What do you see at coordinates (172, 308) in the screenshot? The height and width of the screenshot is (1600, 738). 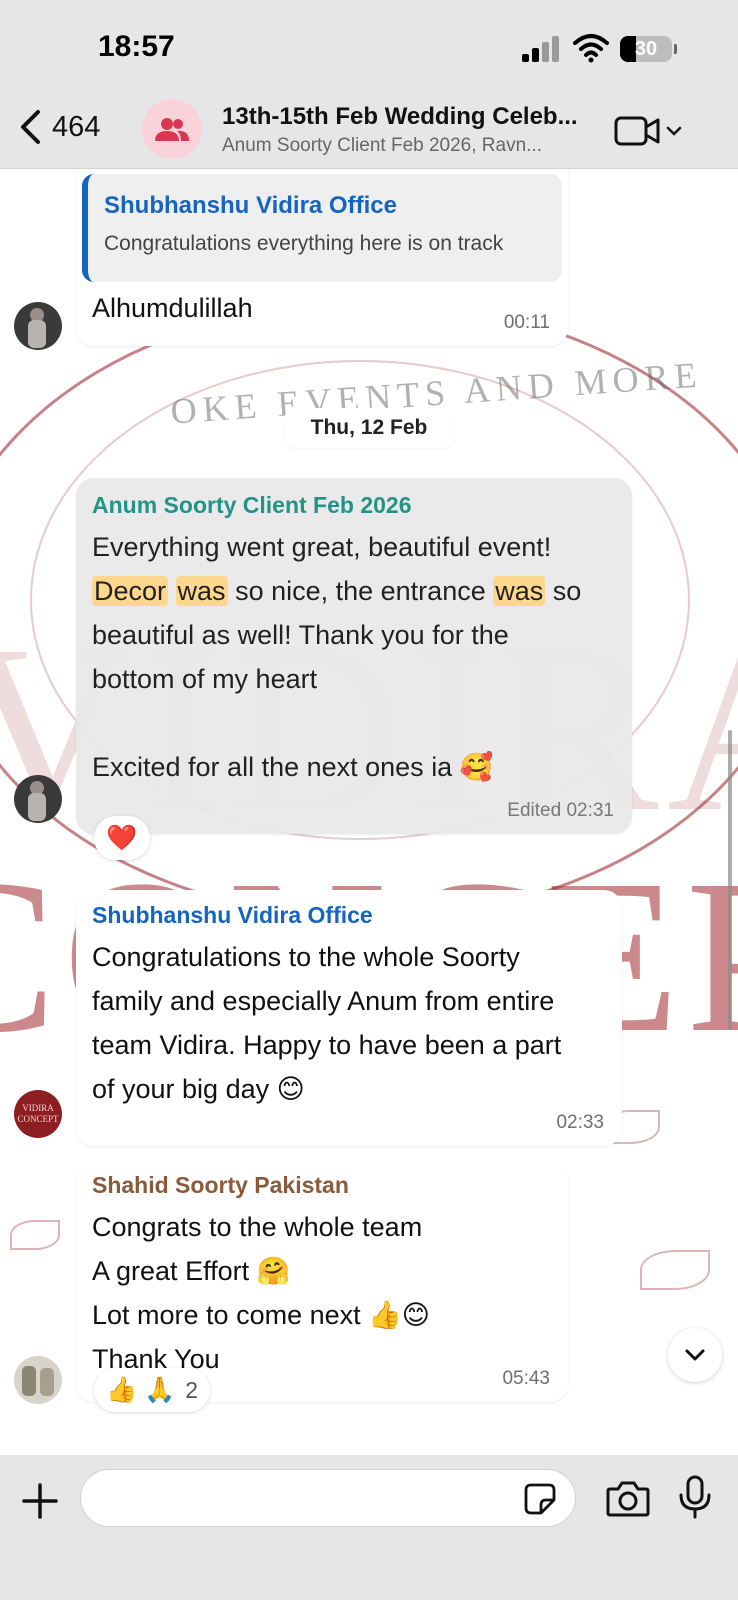 I see `message-text: Alhumdulillah` at bounding box center [172, 308].